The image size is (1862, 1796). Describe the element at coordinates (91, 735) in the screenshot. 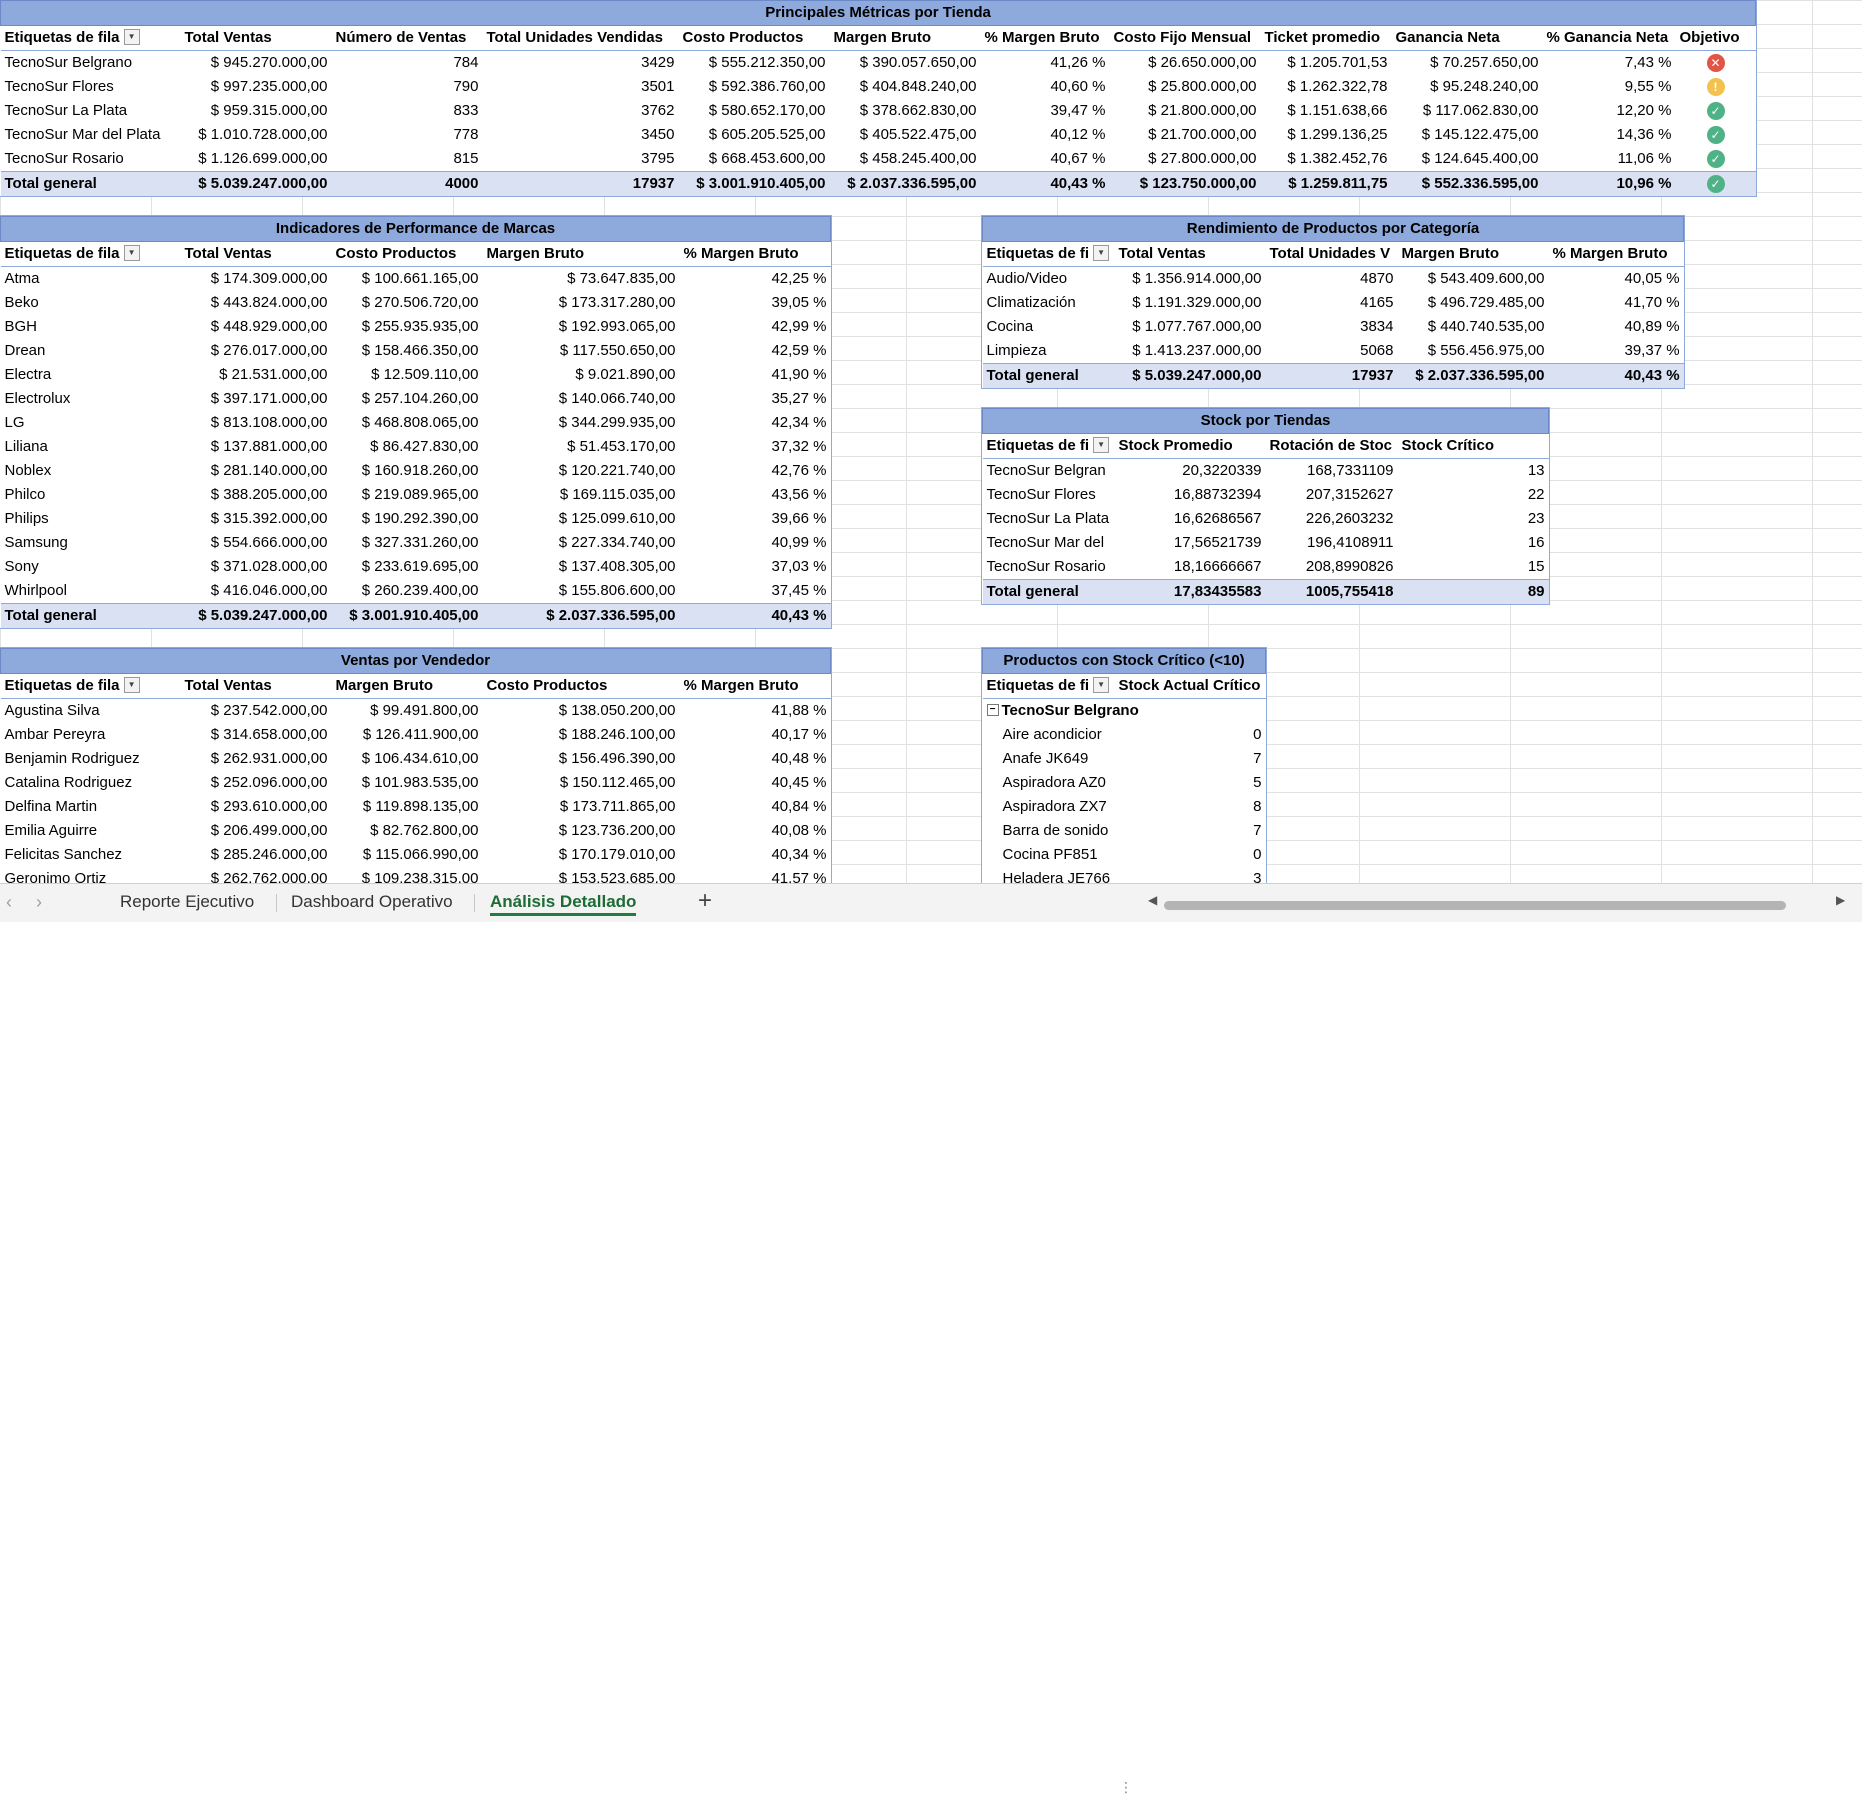

I see `row-label: Ambar Pereyra` at that location.